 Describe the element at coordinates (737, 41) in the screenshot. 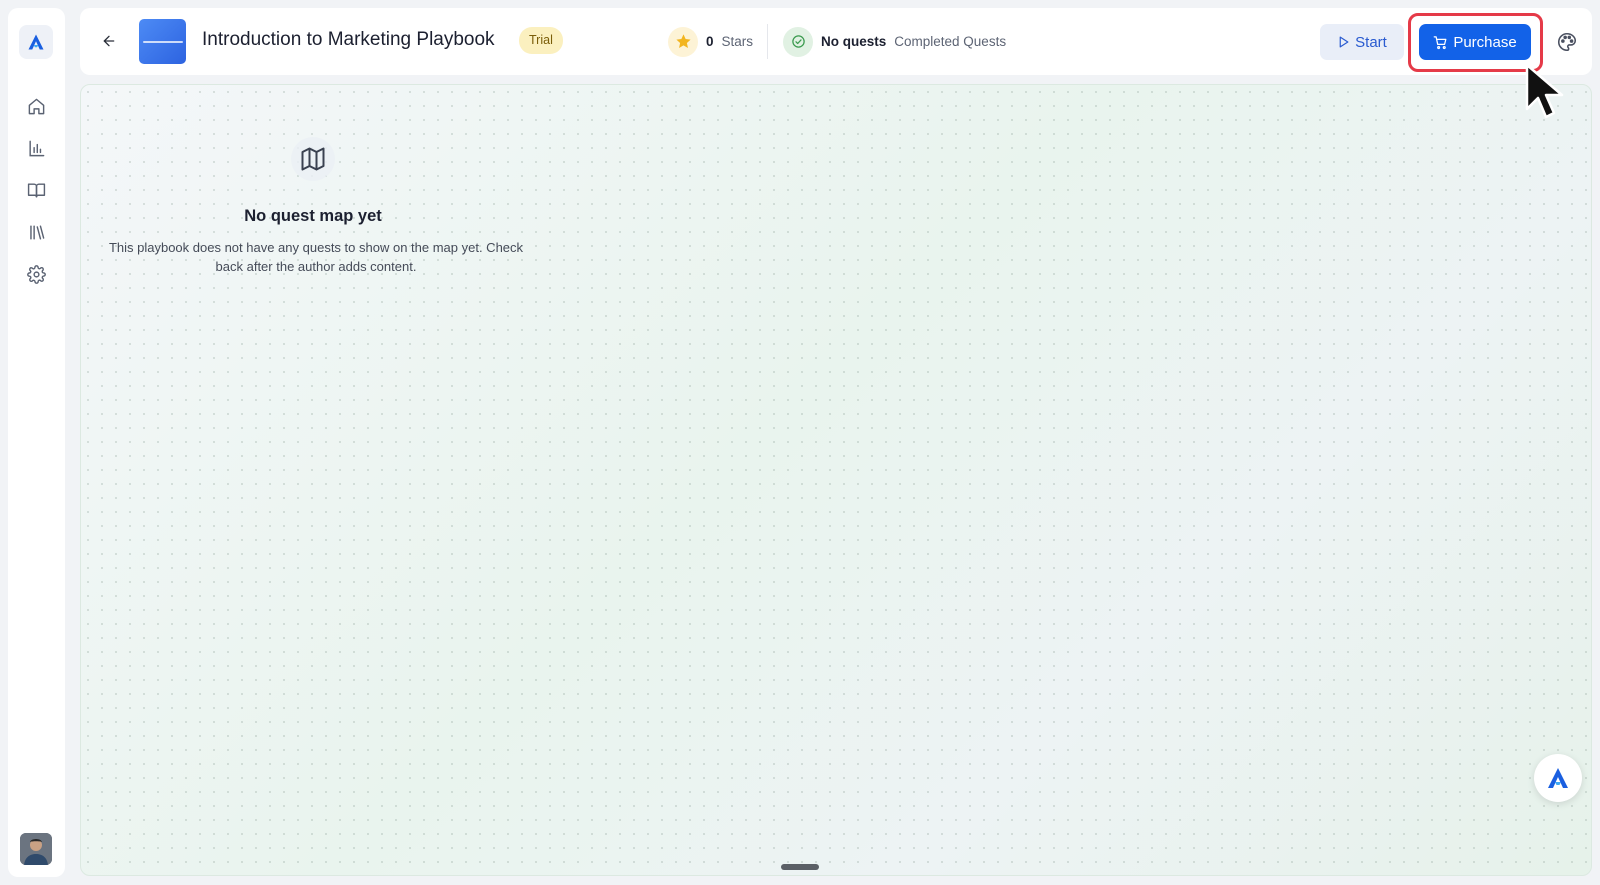

I see `stars-label: Stars` at that location.